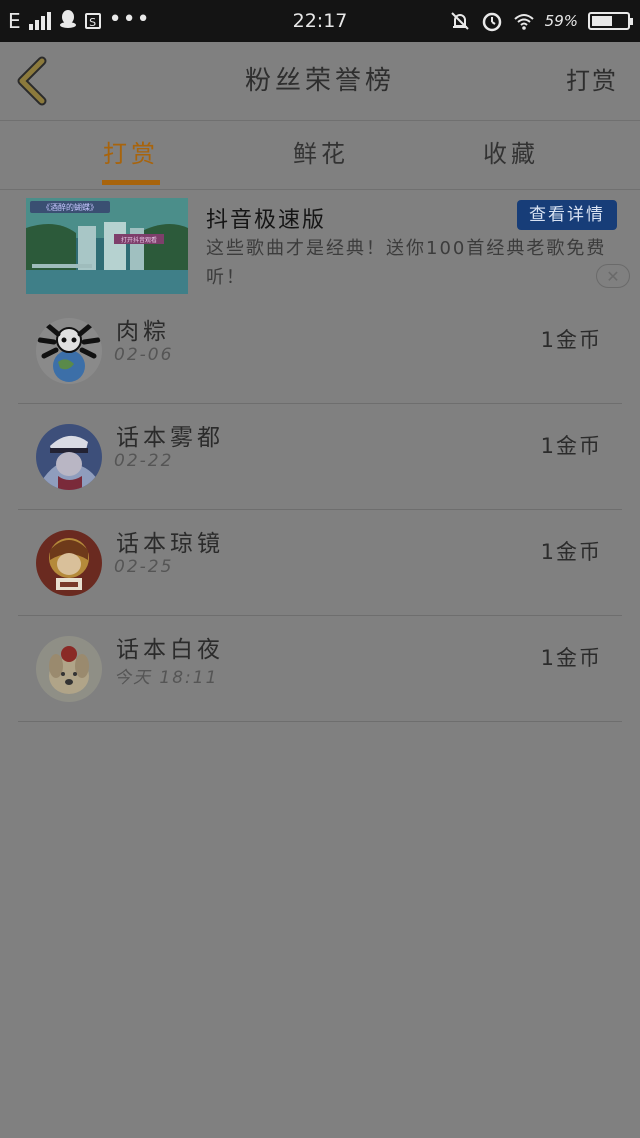  I want to click on battery-fill, so click(602, 21).